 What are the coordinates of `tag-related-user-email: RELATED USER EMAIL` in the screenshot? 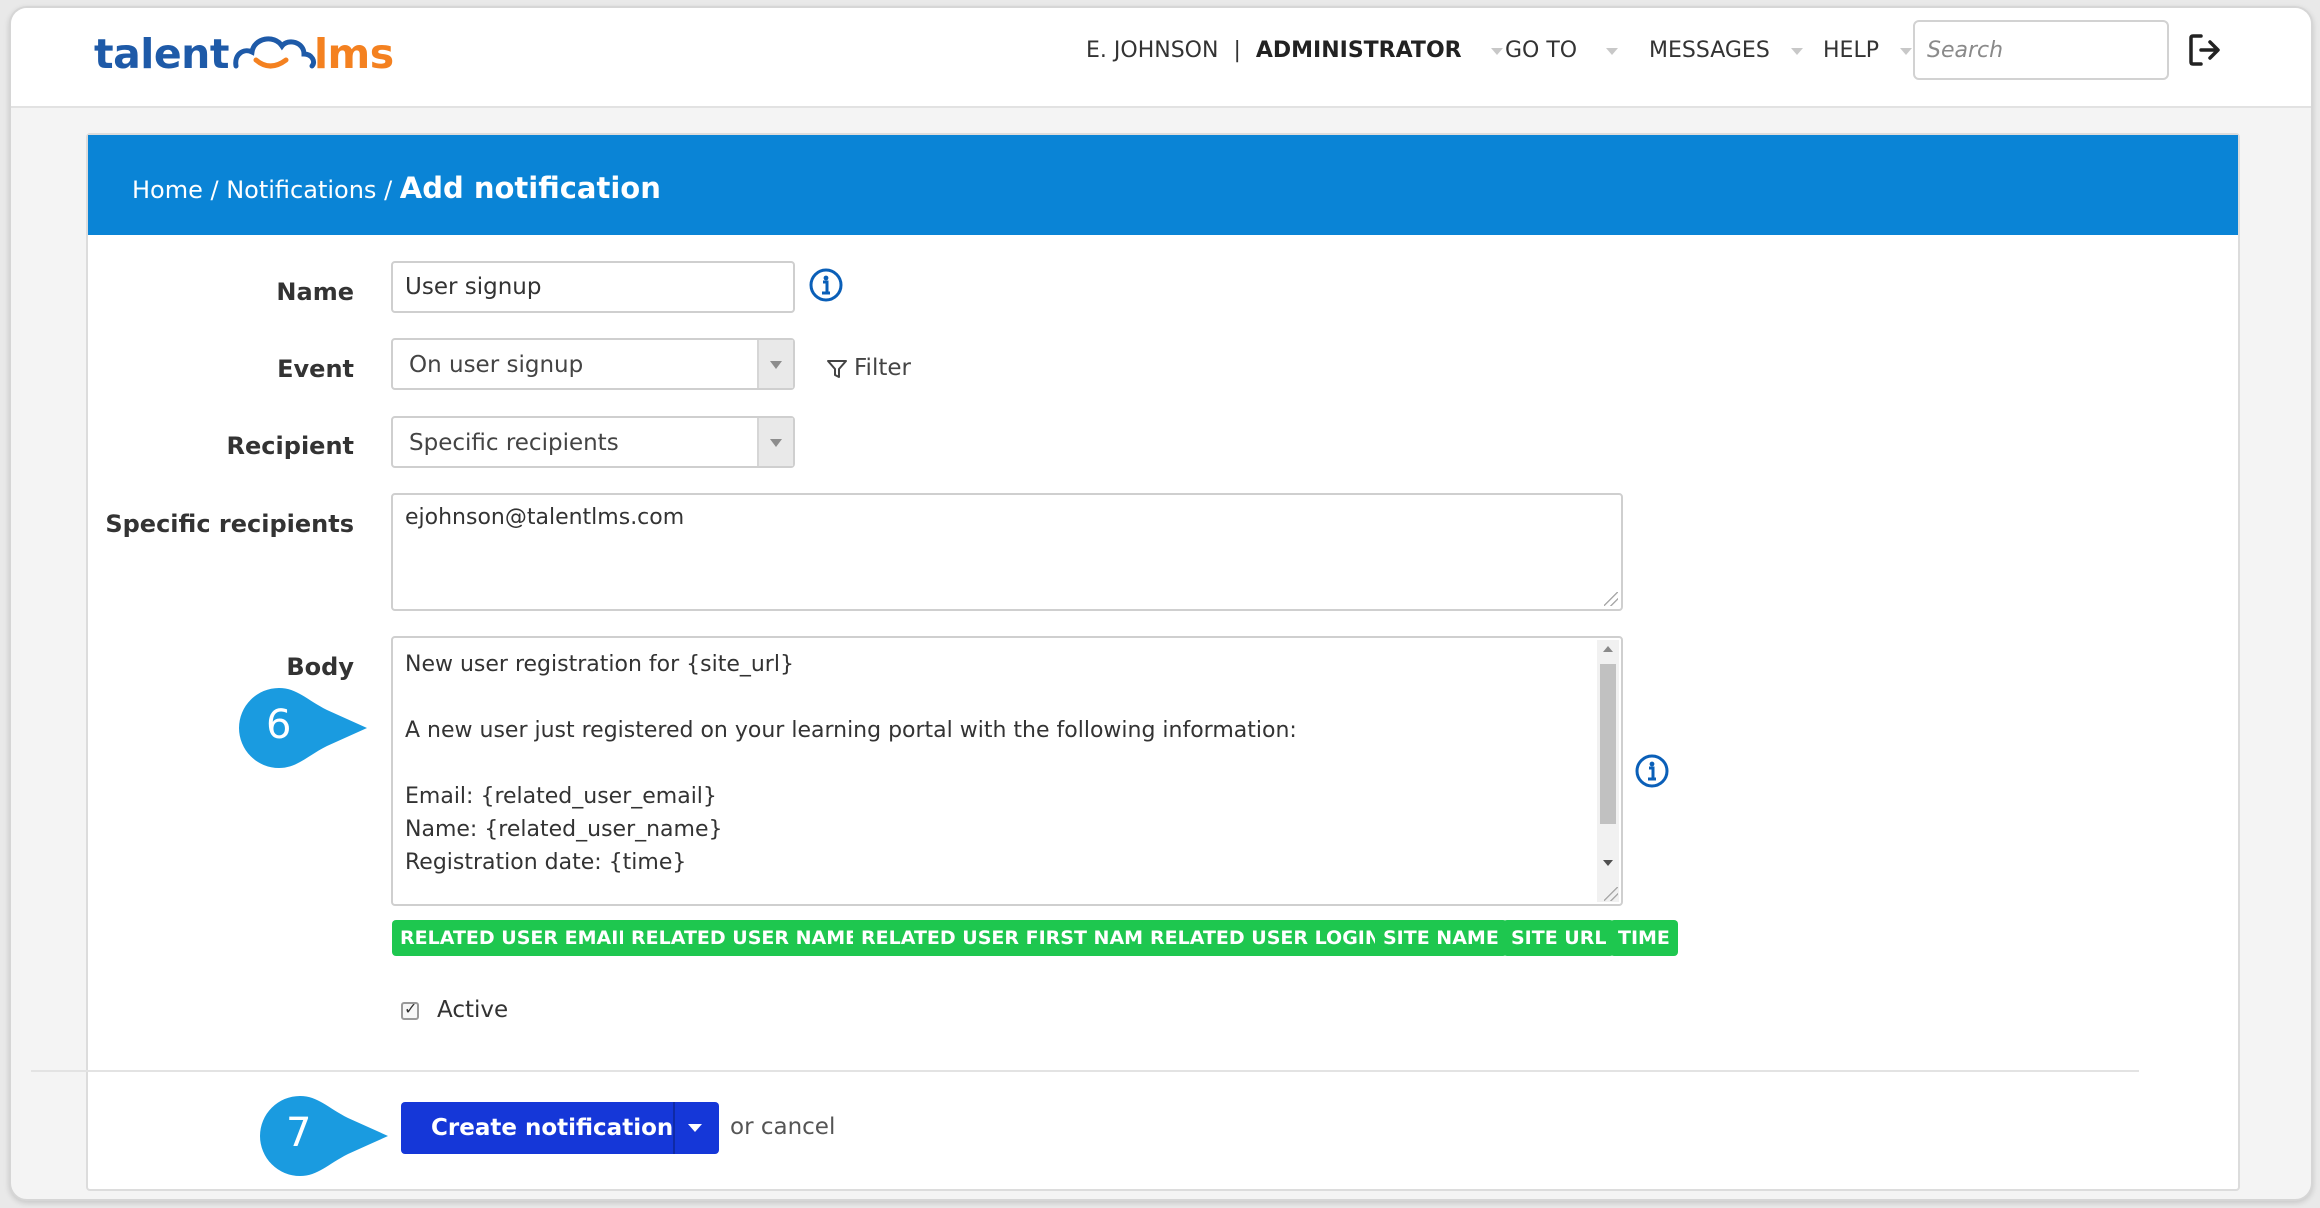 It's located at (515, 938).